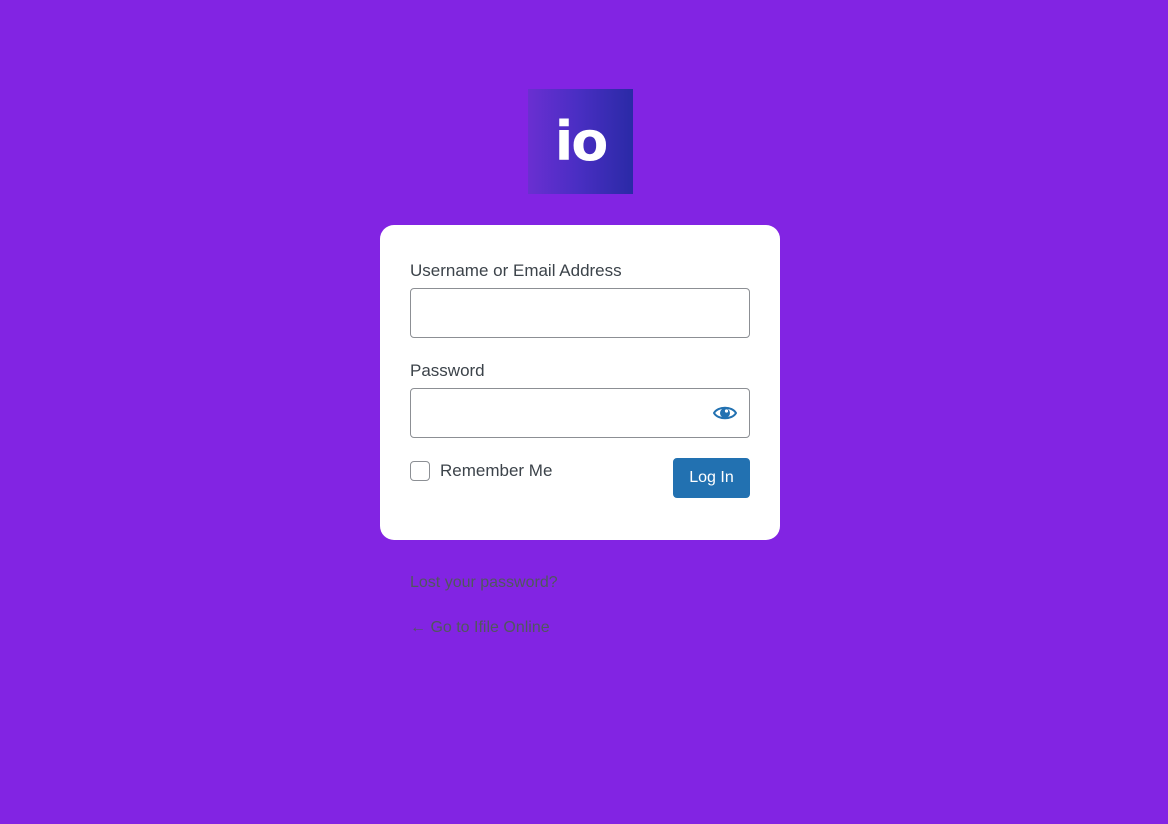 The height and width of the screenshot is (824, 1168). What do you see at coordinates (484, 583) in the screenshot?
I see `lost-password-link: Lost your password?` at bounding box center [484, 583].